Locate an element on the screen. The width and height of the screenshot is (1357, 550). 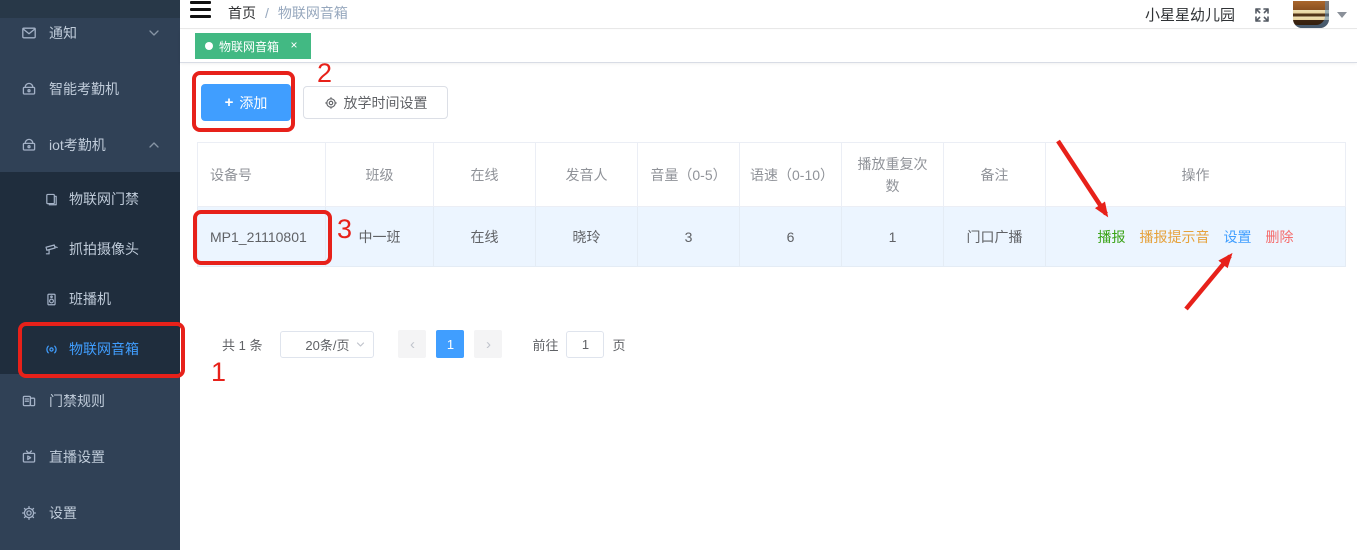
tag-dot-icon is located at coordinates (209, 46).